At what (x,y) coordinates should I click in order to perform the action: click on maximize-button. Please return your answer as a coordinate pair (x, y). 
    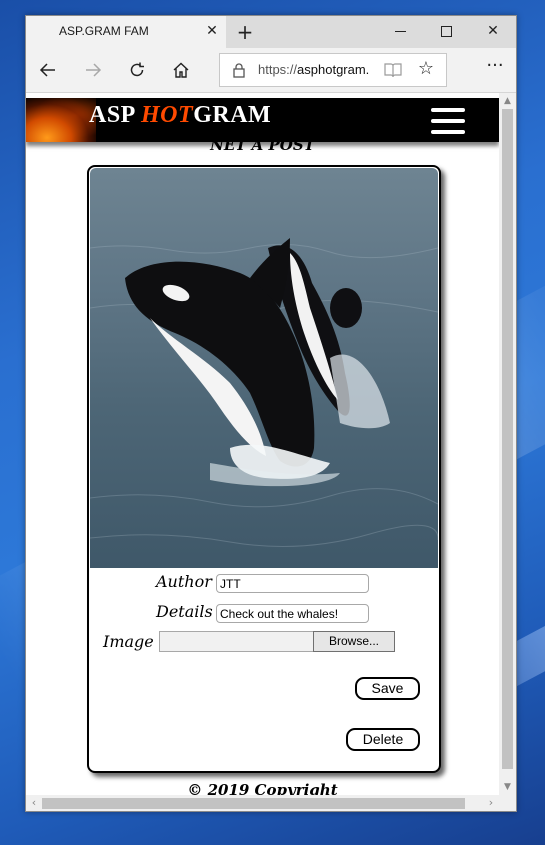
    Looking at the image, I should click on (447, 32).